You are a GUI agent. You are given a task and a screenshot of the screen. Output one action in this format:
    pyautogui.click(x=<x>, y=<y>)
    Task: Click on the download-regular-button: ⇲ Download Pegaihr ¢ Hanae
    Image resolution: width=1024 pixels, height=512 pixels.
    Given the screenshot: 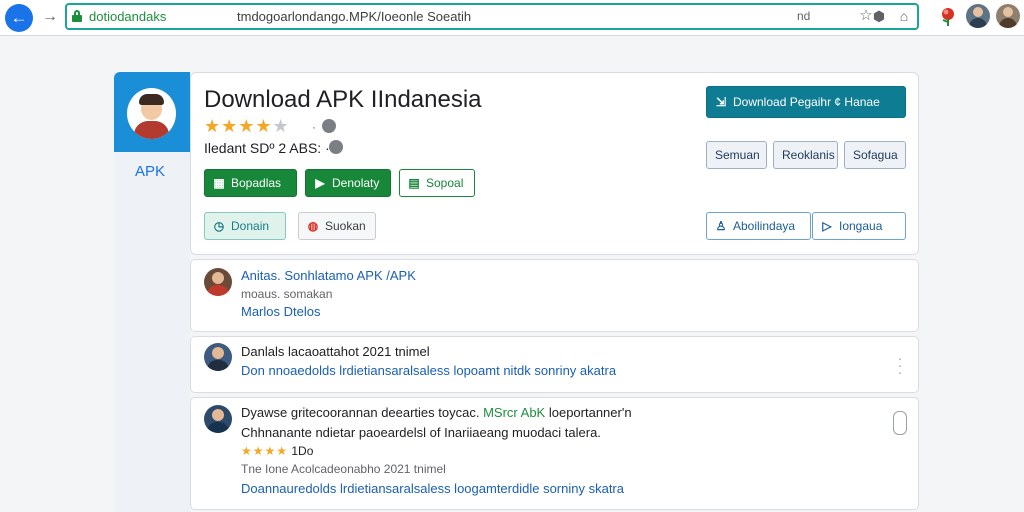 What is the action you would take?
    pyautogui.click(x=806, y=102)
    